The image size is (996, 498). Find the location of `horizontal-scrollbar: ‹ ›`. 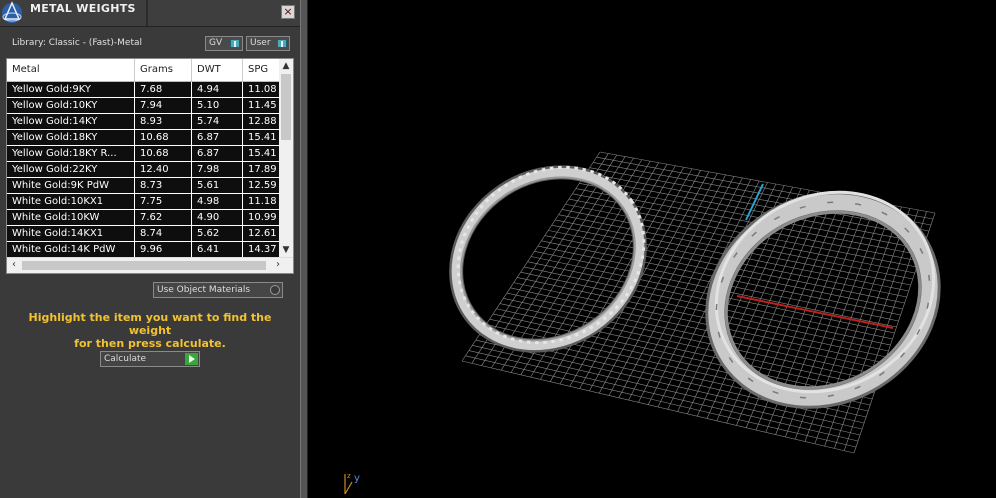

horizontal-scrollbar: ‹ › is located at coordinates (150, 265).